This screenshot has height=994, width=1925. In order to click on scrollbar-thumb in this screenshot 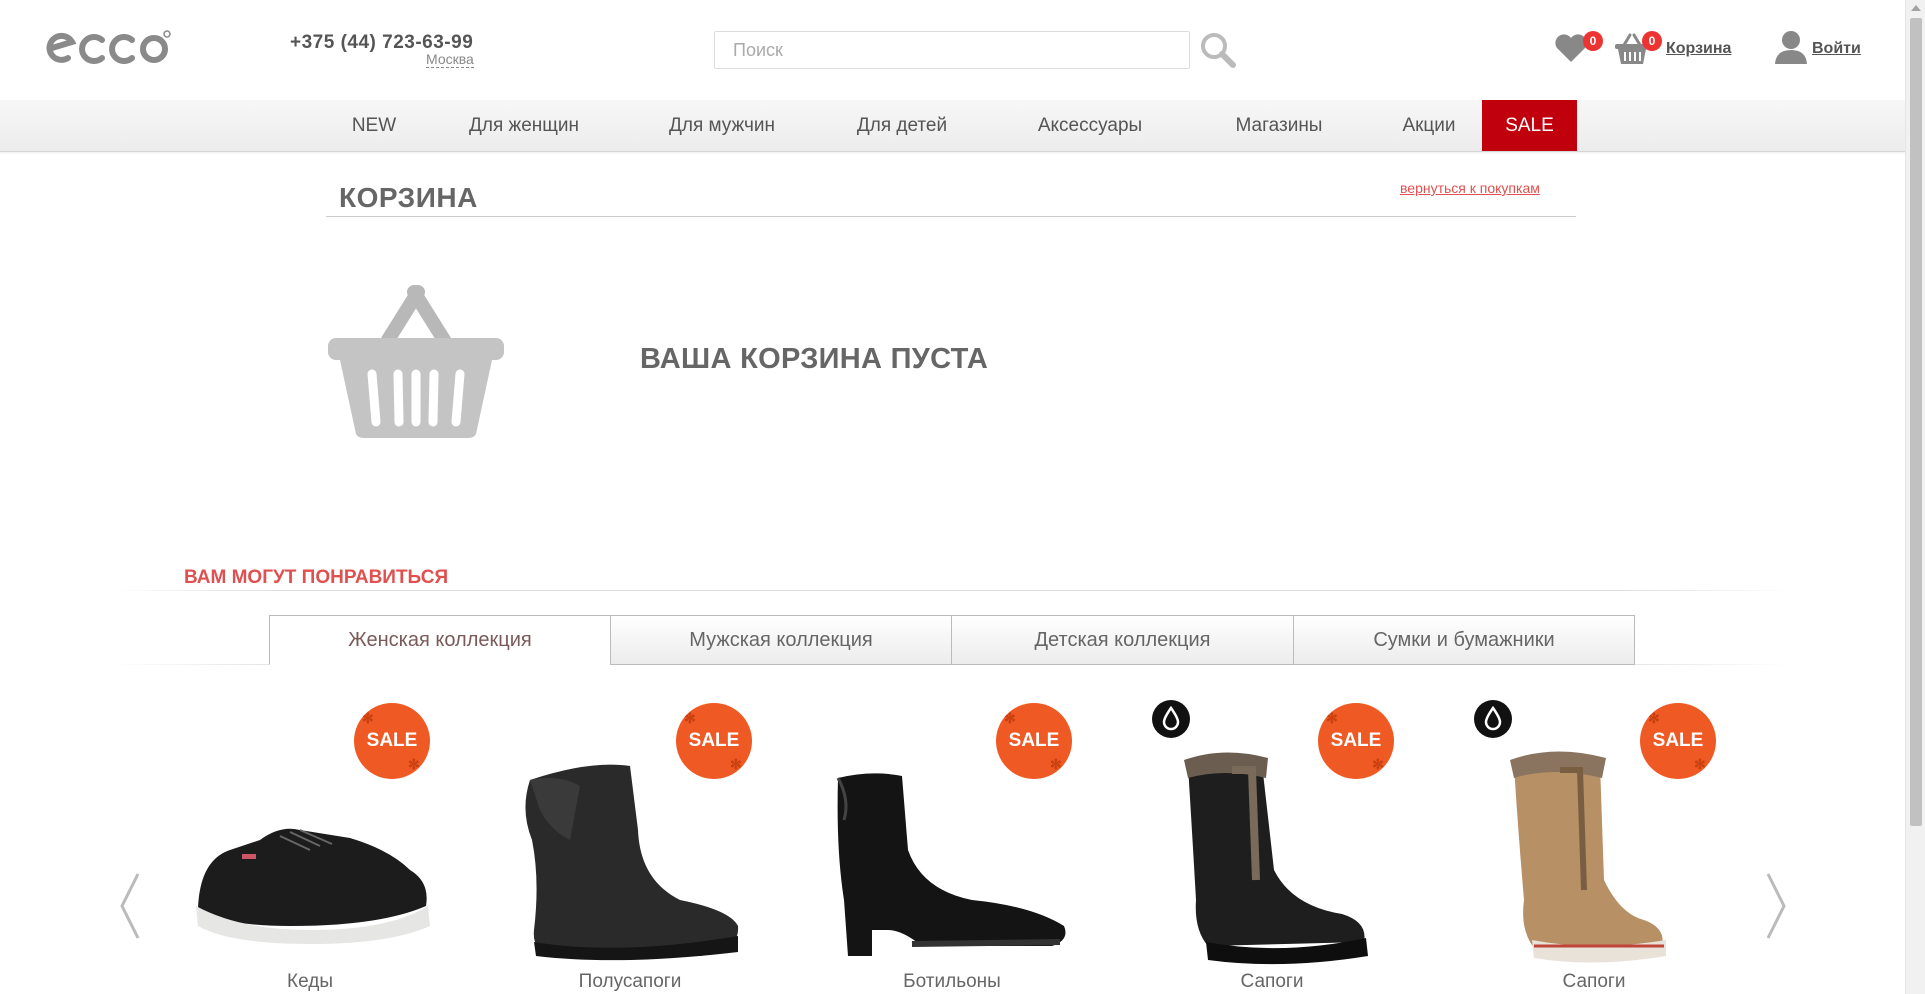, I will do `click(1916, 422)`.